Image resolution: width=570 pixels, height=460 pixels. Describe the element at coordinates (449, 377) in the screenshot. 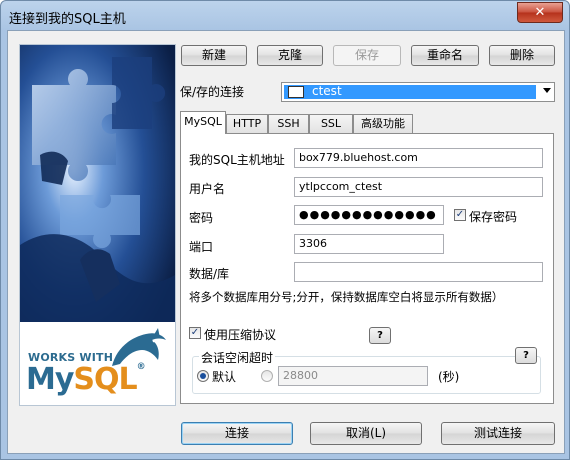

I see `seconds-label: (秒)` at that location.